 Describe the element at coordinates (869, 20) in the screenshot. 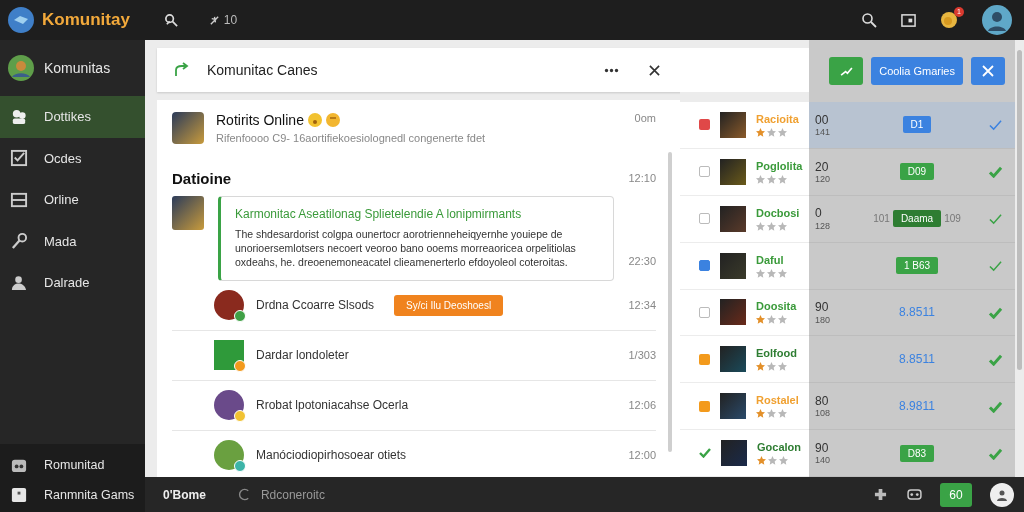

I see `search-icon` at that location.